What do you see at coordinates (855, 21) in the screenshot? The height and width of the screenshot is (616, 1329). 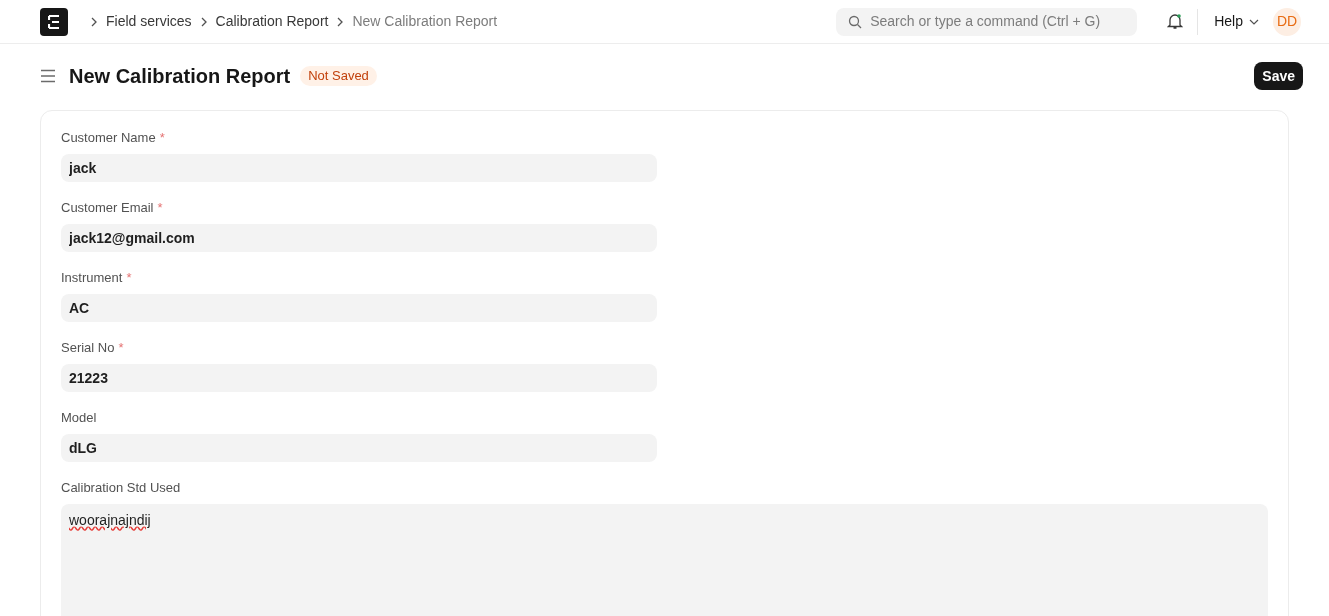 I see `search-icon` at bounding box center [855, 21].